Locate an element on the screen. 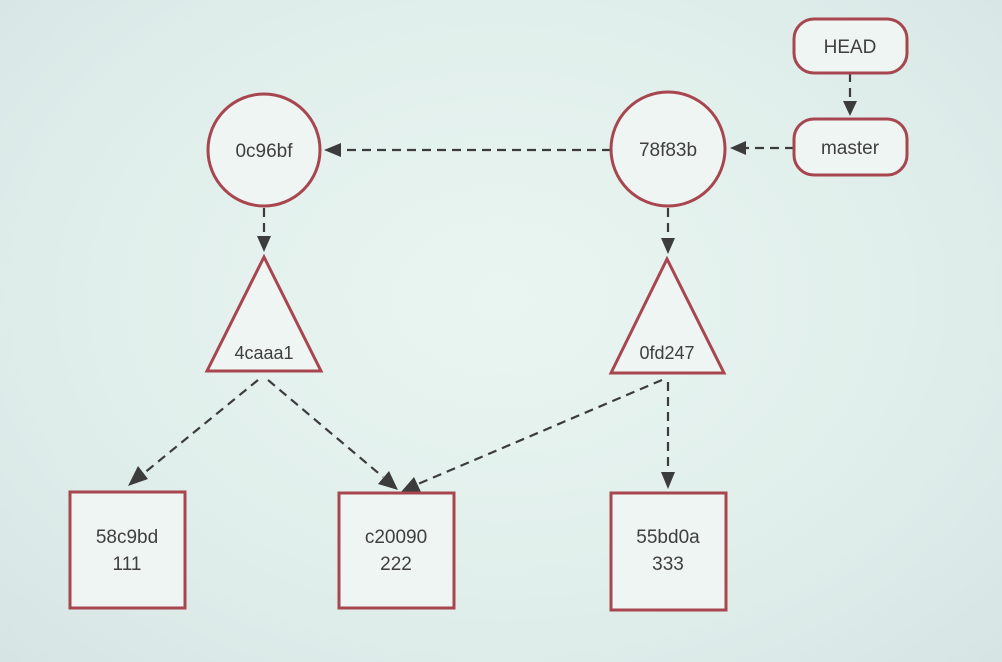 The width and height of the screenshot is (1002, 662). node-commit-78f83b: 78f83b is located at coordinates (668, 149).